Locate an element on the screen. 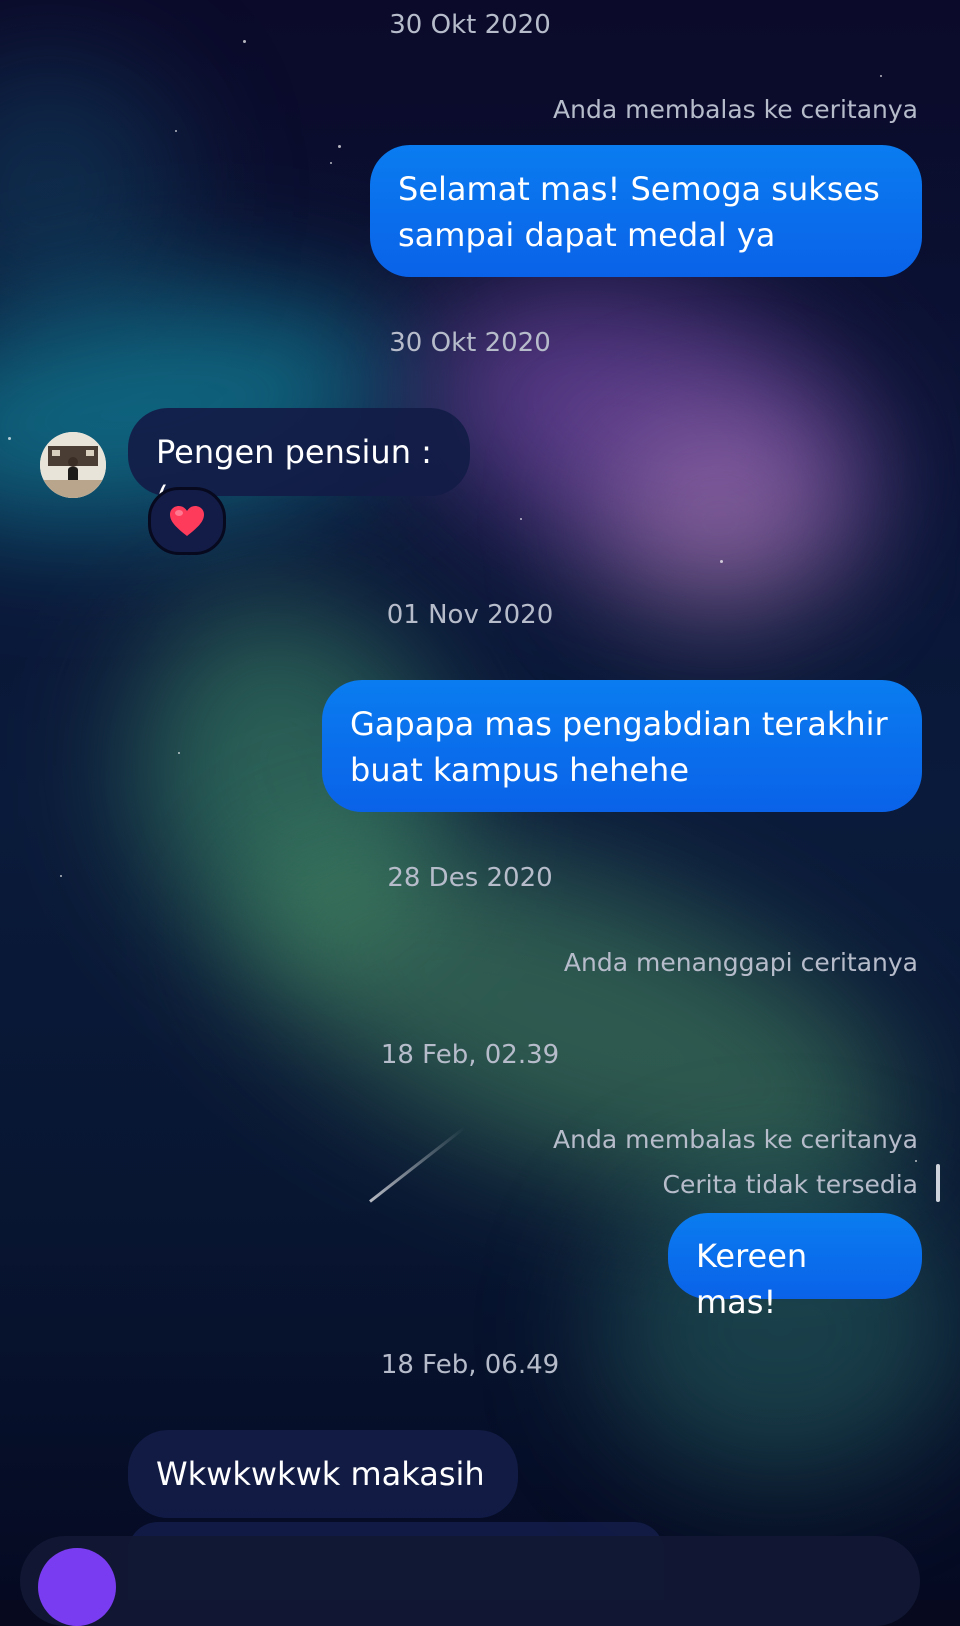 Image resolution: width=960 pixels, height=1626 pixels. message-reaction is located at coordinates (187, 521).